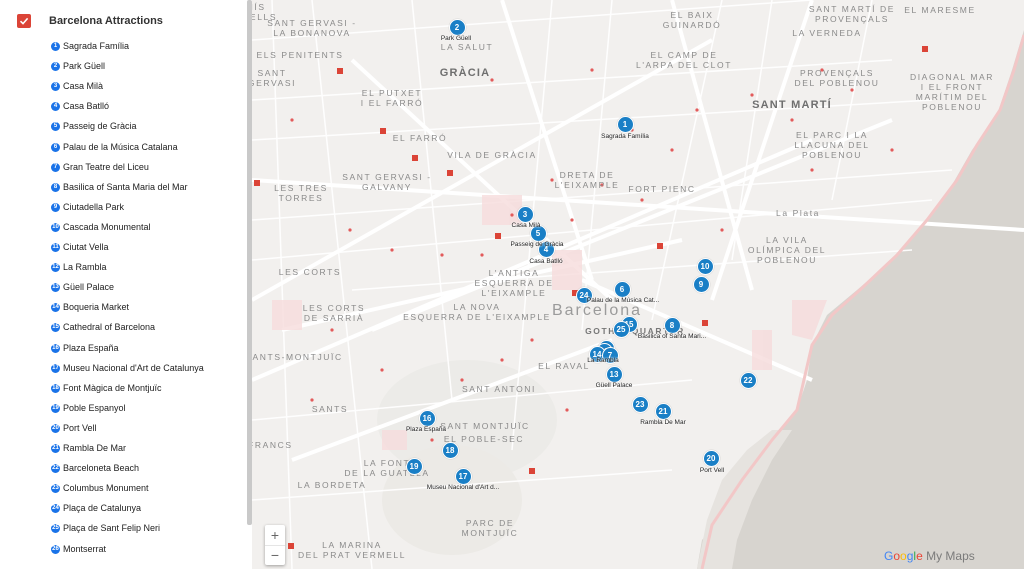  What do you see at coordinates (55, 529) in the screenshot?
I see `place-number-icon: 25` at bounding box center [55, 529].